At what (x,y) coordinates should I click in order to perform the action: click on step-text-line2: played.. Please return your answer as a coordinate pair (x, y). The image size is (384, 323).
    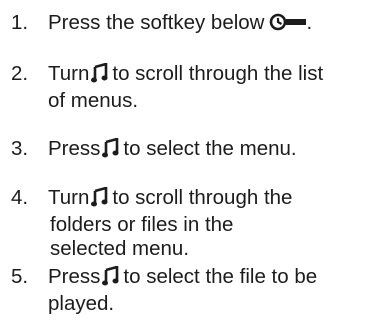
    Looking at the image, I should click on (81, 303).